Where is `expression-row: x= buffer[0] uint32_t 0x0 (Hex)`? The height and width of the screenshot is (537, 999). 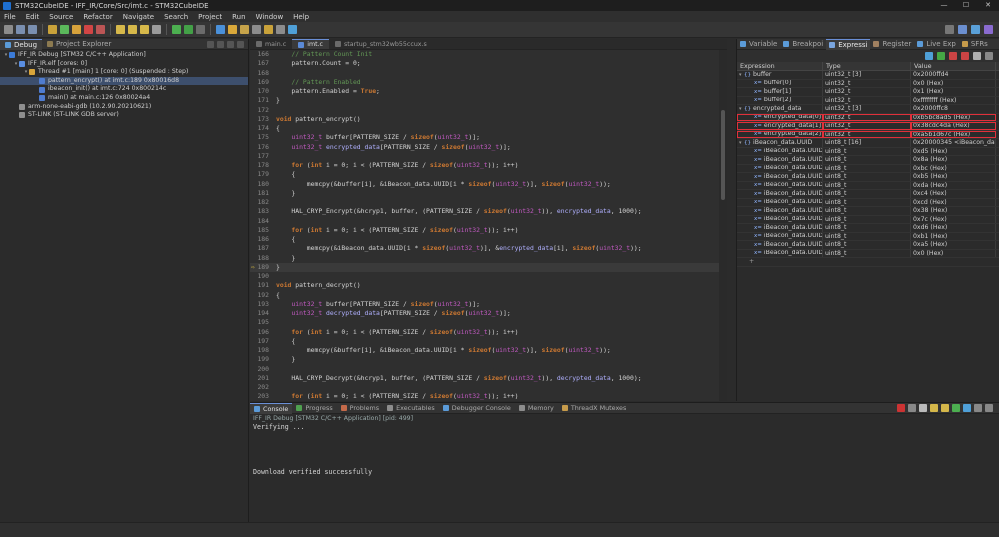 expression-row: x= buffer[0] uint32_t 0x0 (Hex) is located at coordinates (868, 83).